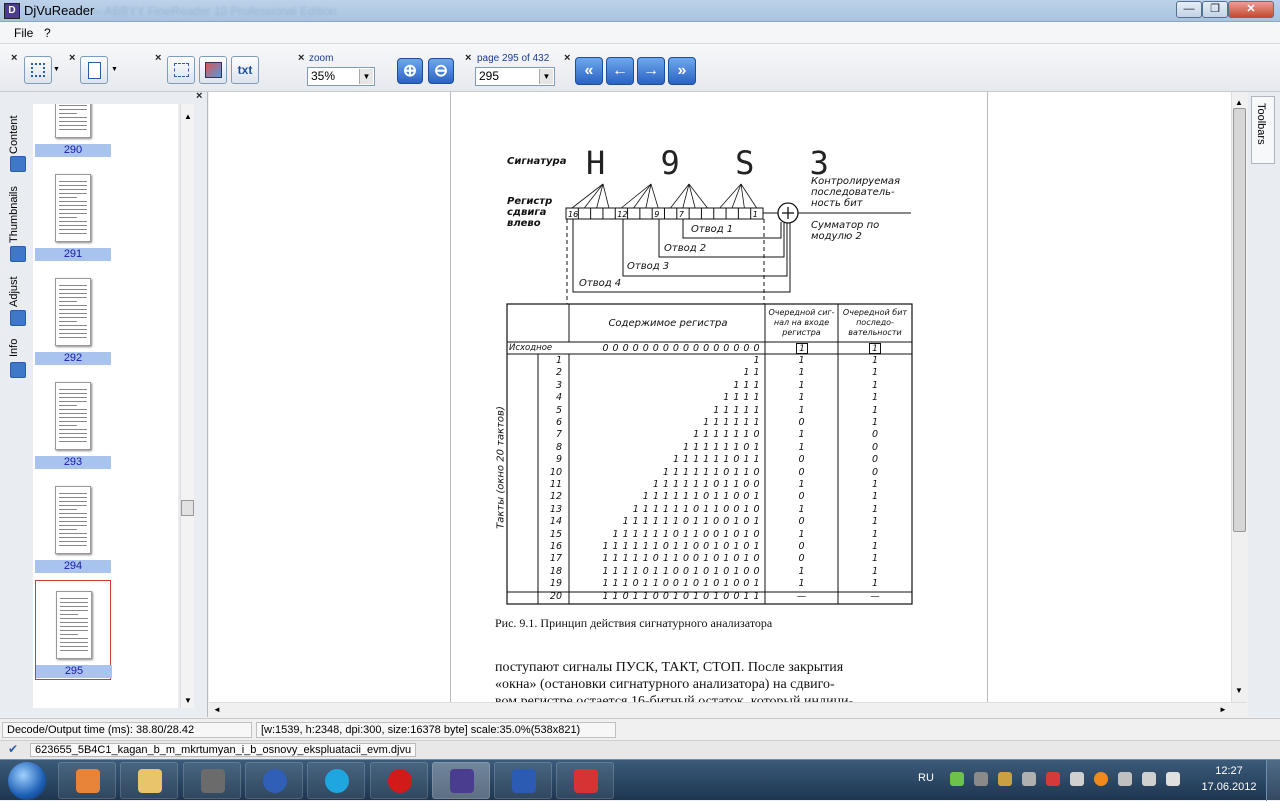 The width and height of the screenshot is (1280, 801). I want to click on signature-fan-line, so click(654, 196).